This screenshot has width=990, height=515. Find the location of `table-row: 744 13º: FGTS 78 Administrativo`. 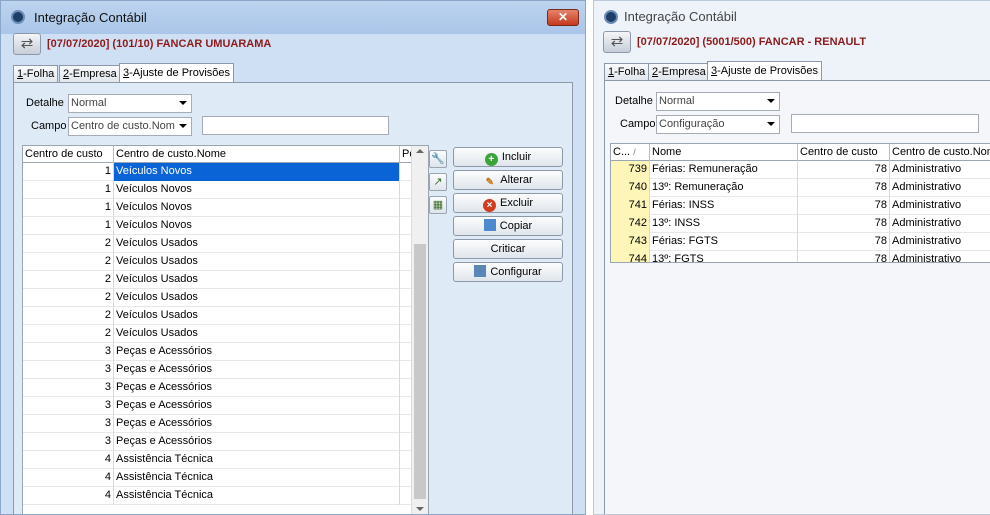

table-row: 744 13º: FGTS 78 Administrativo is located at coordinates (800, 256).